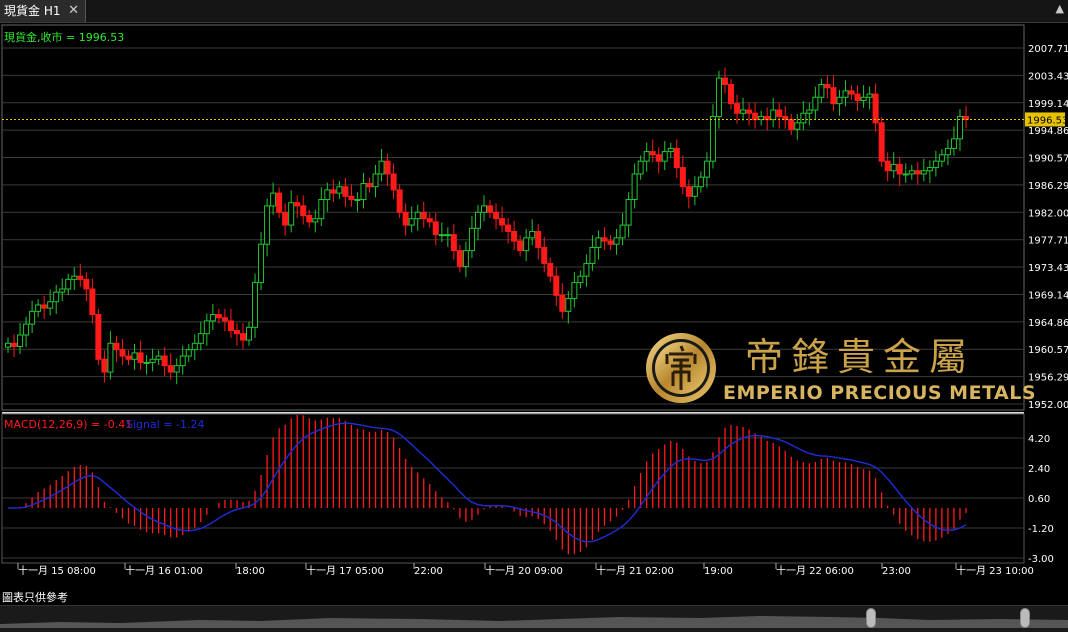 The height and width of the screenshot is (632, 1068). What do you see at coordinates (1060, 8) in the screenshot?
I see `maximize-icon: ▲` at bounding box center [1060, 8].